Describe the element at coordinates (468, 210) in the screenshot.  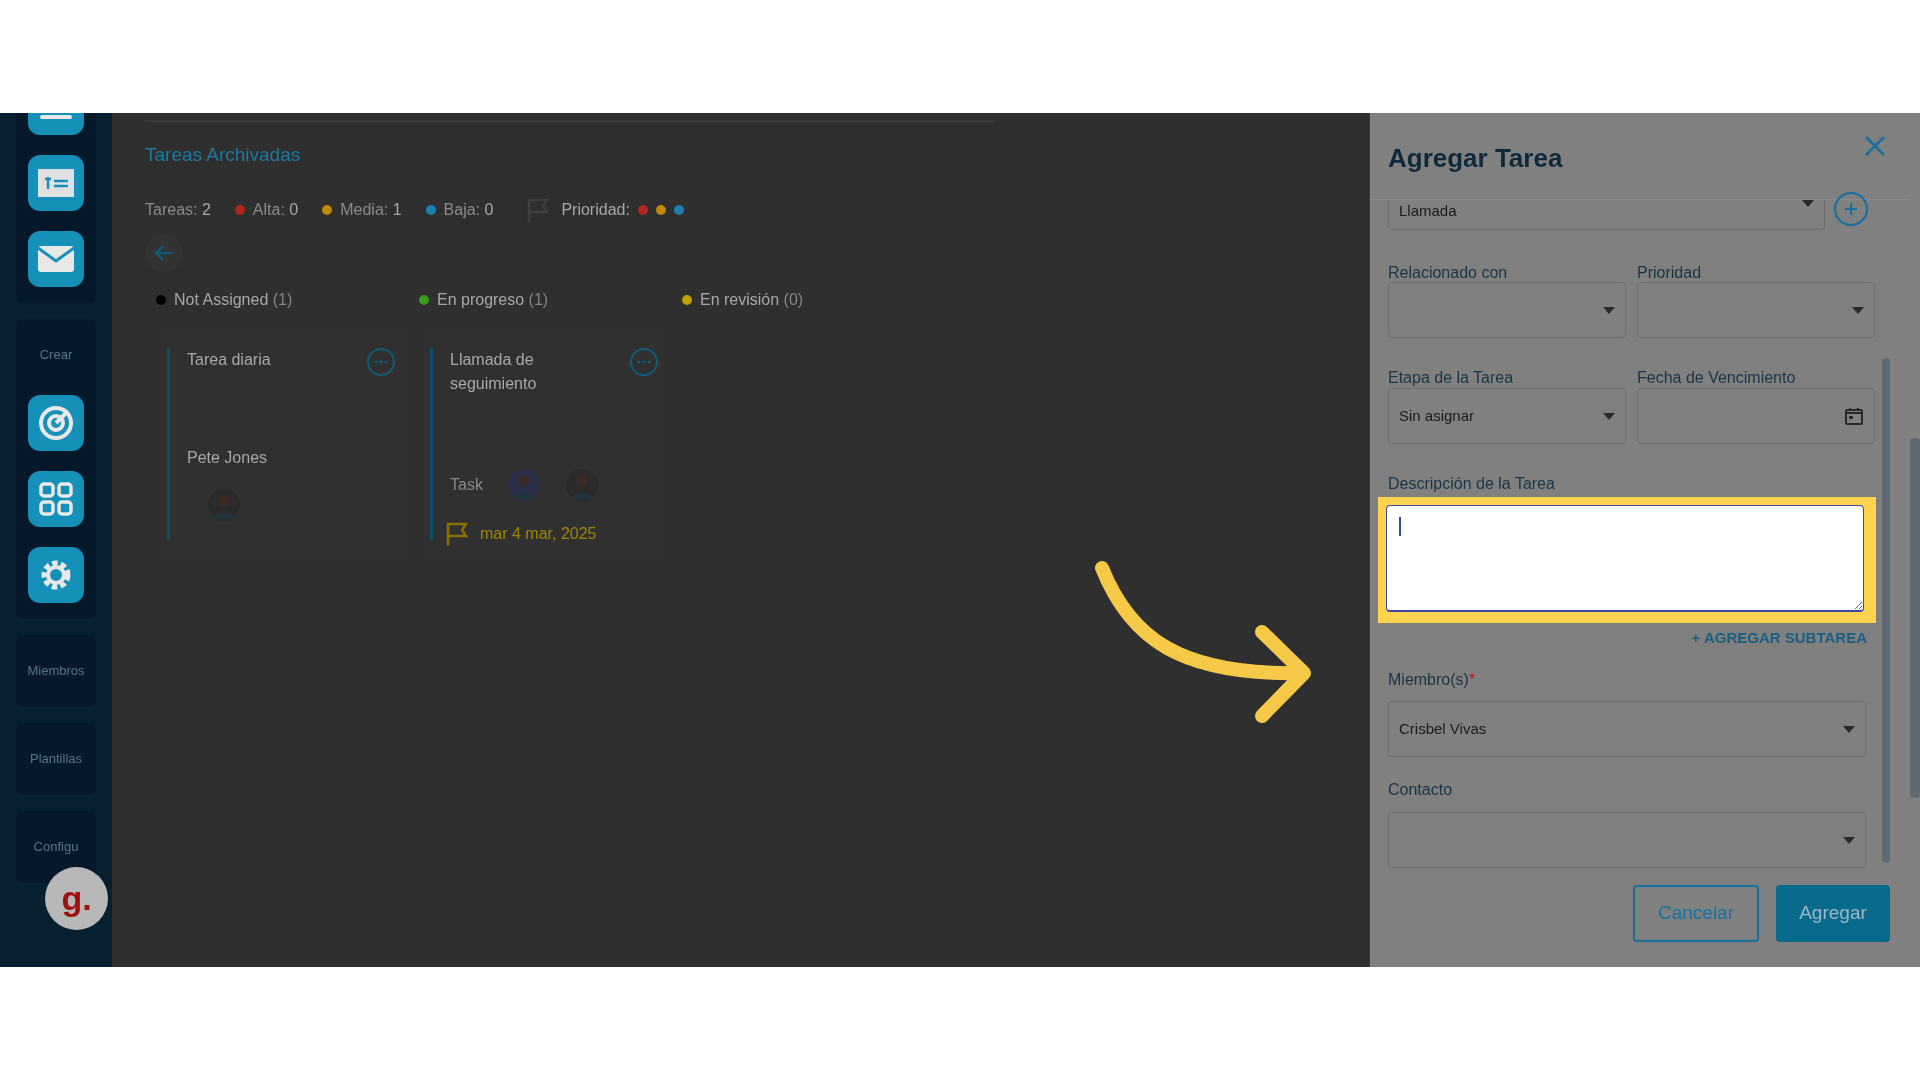
I see `stat-text: Baja: 0` at that location.